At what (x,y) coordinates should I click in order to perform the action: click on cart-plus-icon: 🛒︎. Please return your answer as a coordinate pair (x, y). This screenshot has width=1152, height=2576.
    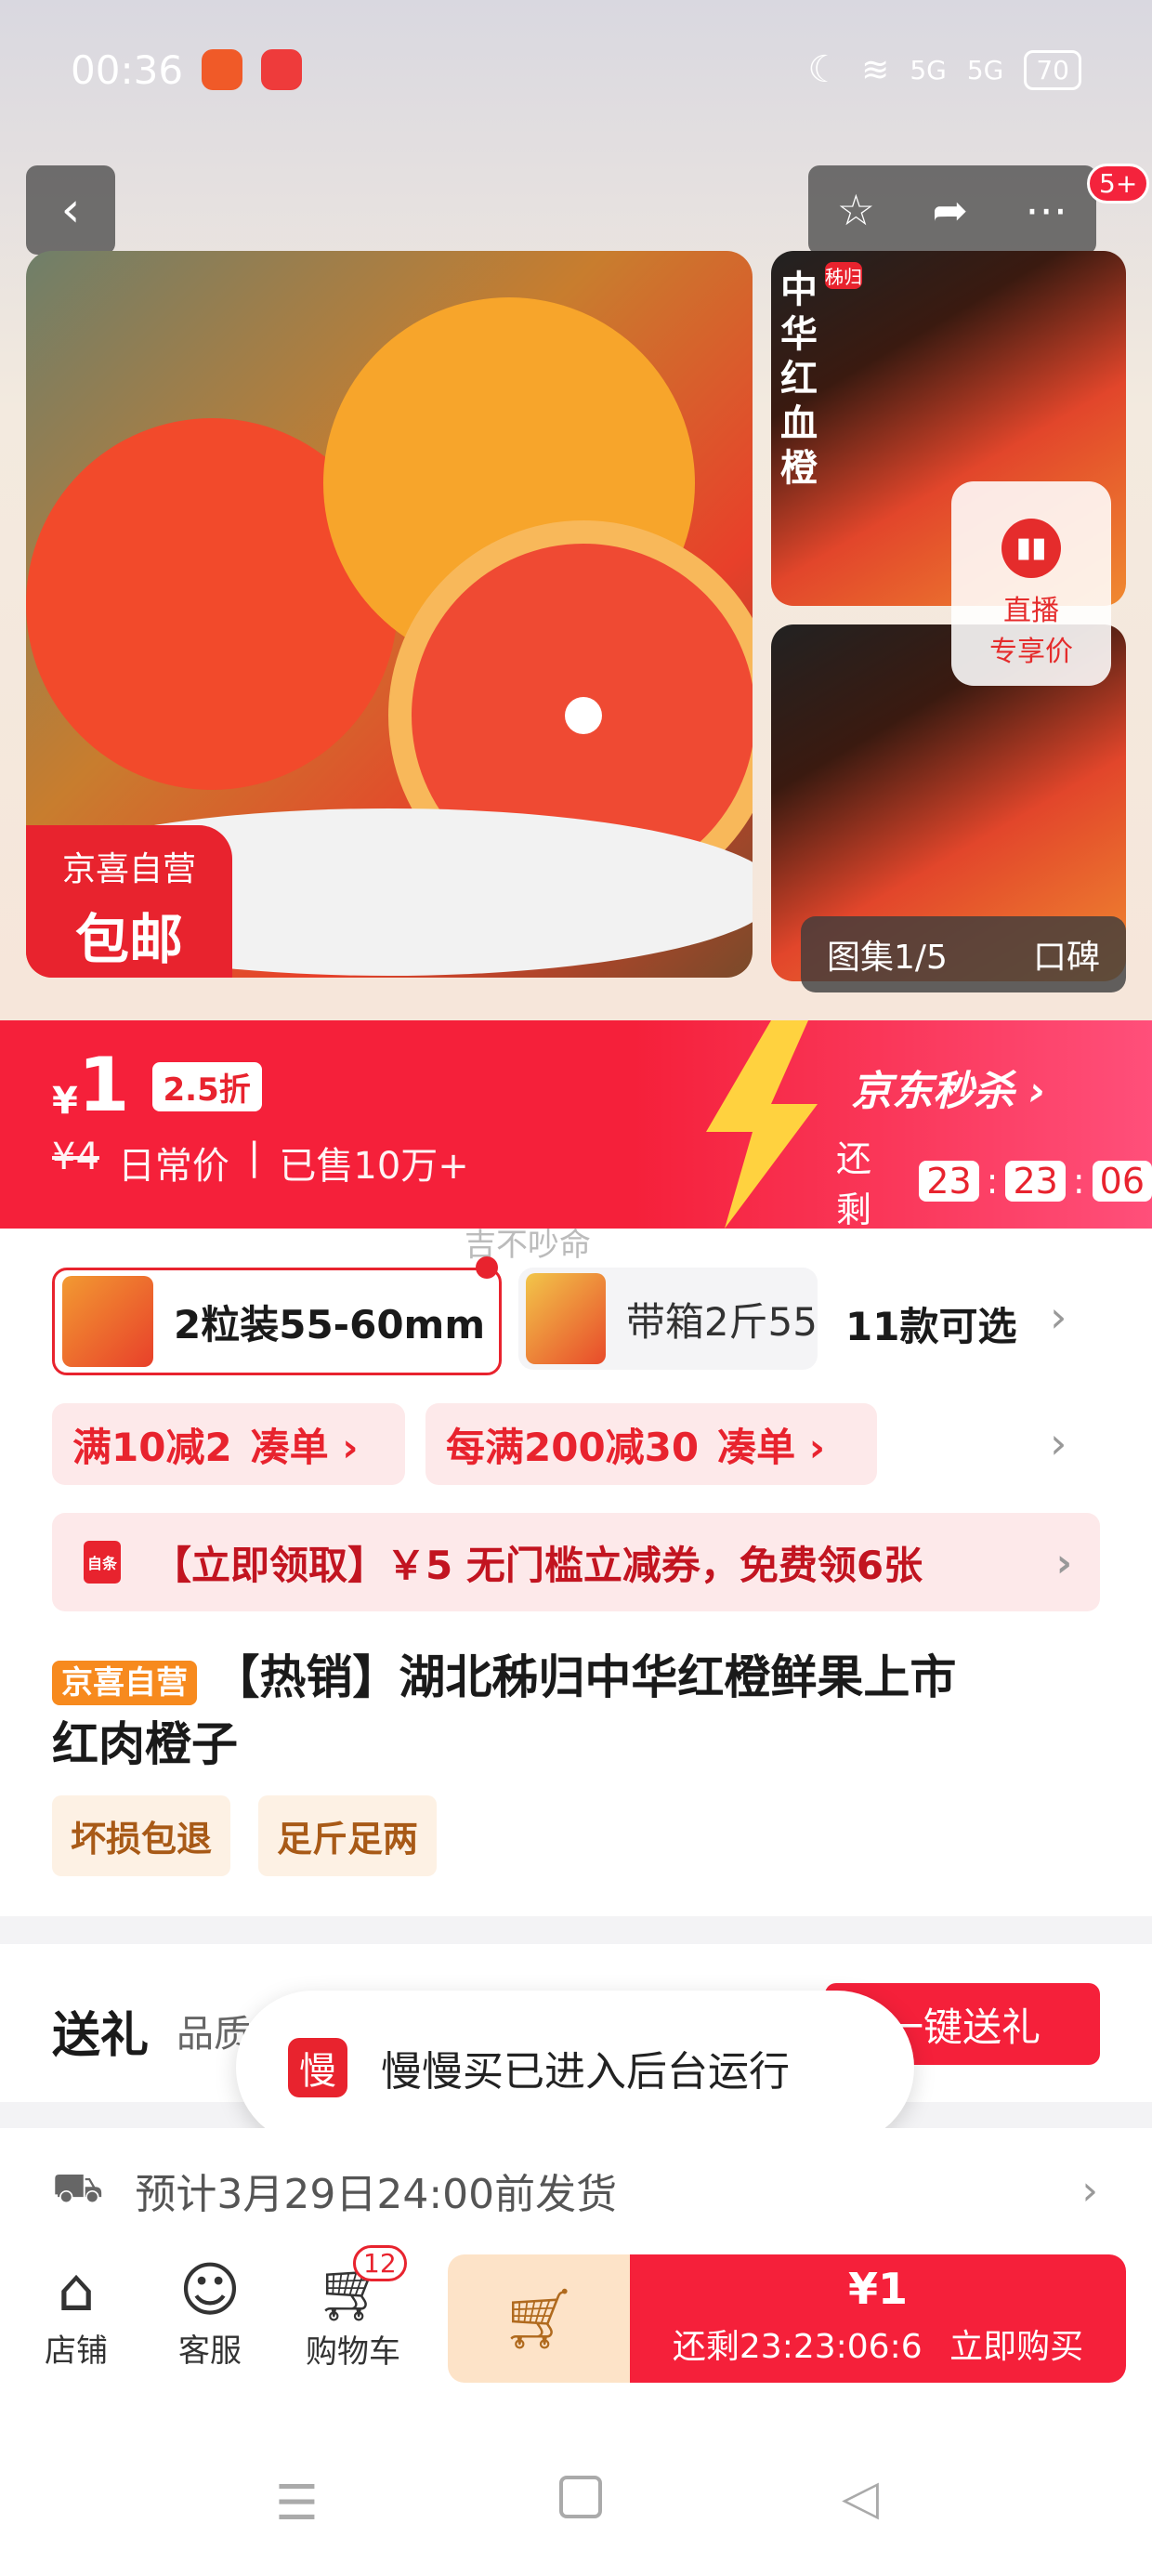
    Looking at the image, I should click on (539, 2319).